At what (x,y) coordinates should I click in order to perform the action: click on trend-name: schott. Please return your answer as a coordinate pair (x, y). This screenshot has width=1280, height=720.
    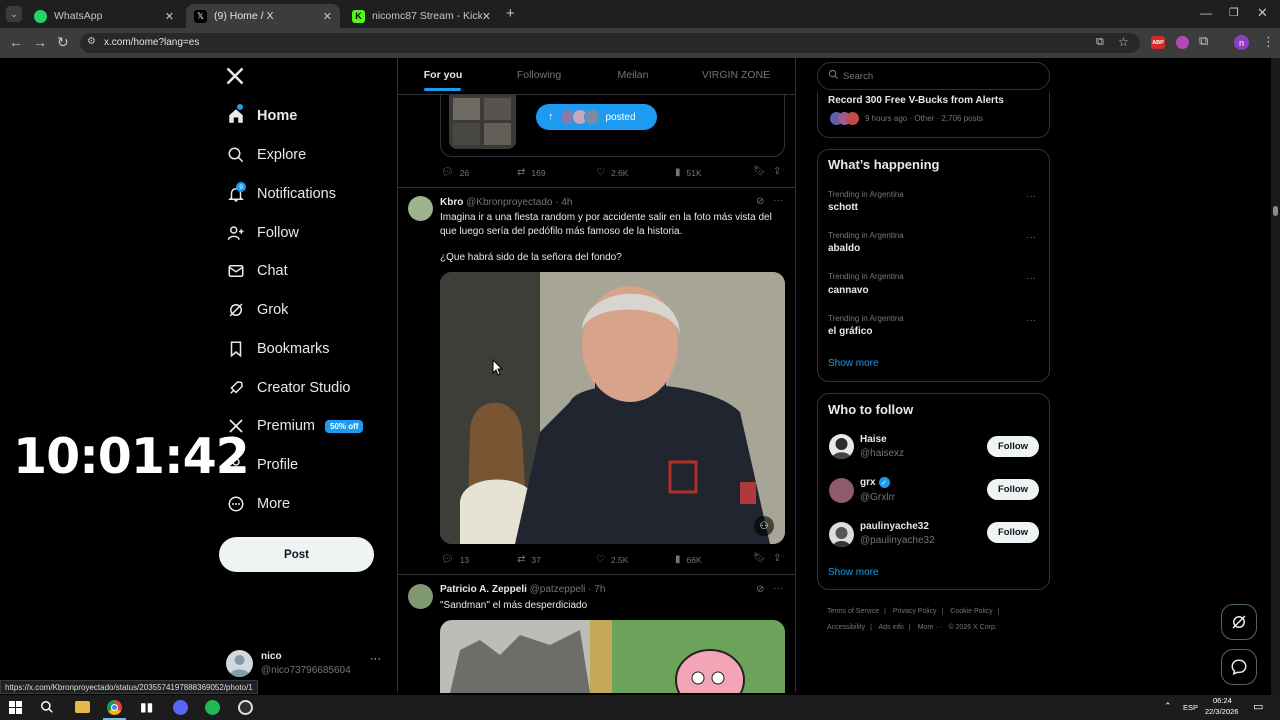
    Looking at the image, I should click on (843, 207).